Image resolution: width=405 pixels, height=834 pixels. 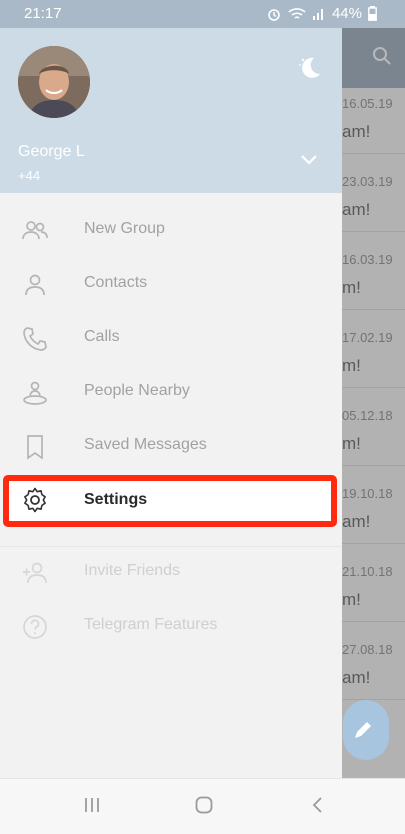 I want to click on menu-item-calls: Calls, so click(x=171, y=338).